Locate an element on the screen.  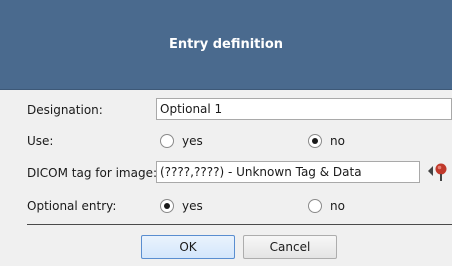
dicom-tag-label: DICOM tag for image: is located at coordinates (92, 173).